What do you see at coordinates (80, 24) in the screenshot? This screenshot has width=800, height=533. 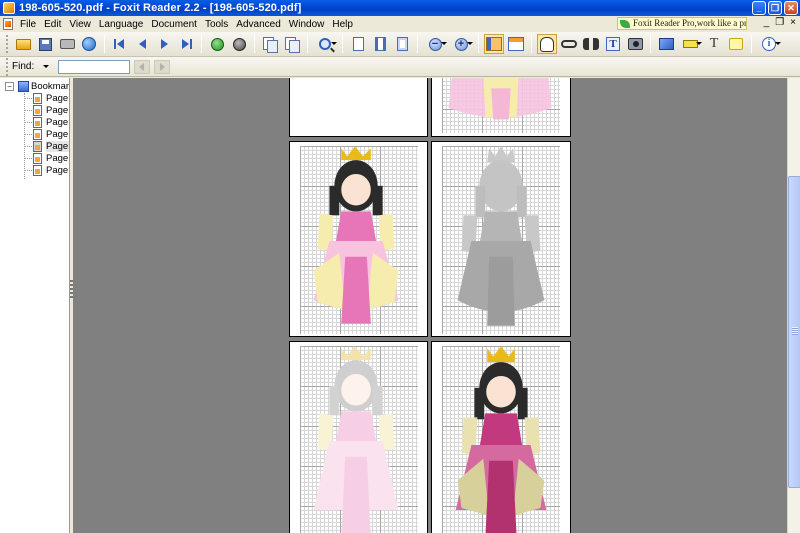 I see `menu-view: View` at bounding box center [80, 24].